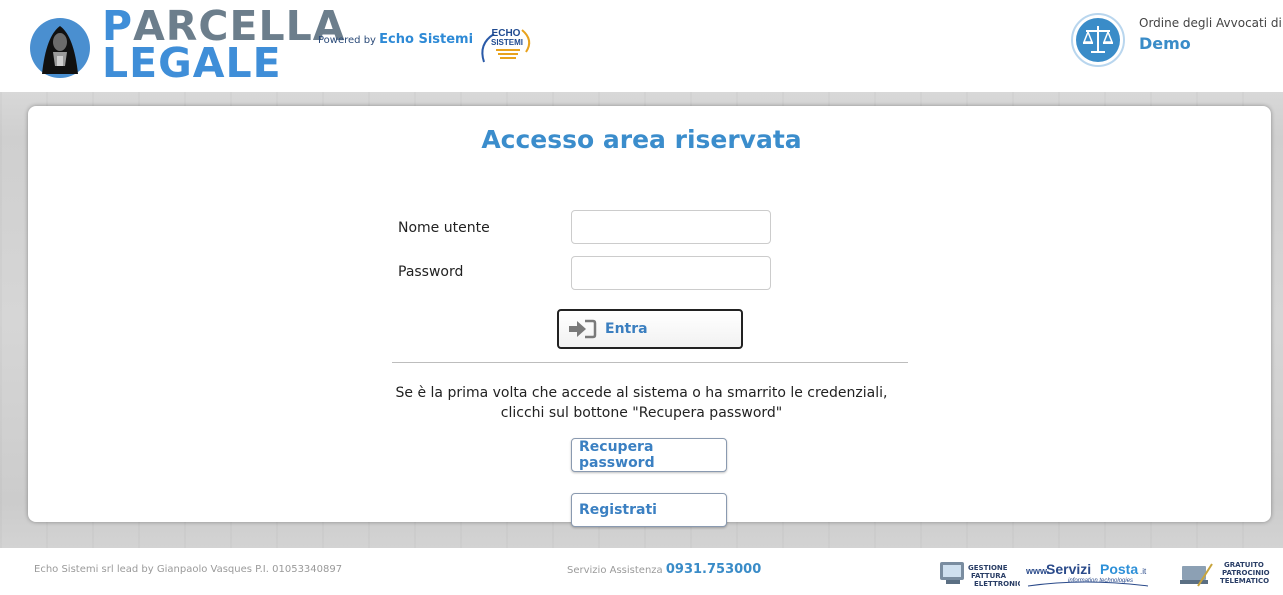  I want to click on divider, so click(650, 362).